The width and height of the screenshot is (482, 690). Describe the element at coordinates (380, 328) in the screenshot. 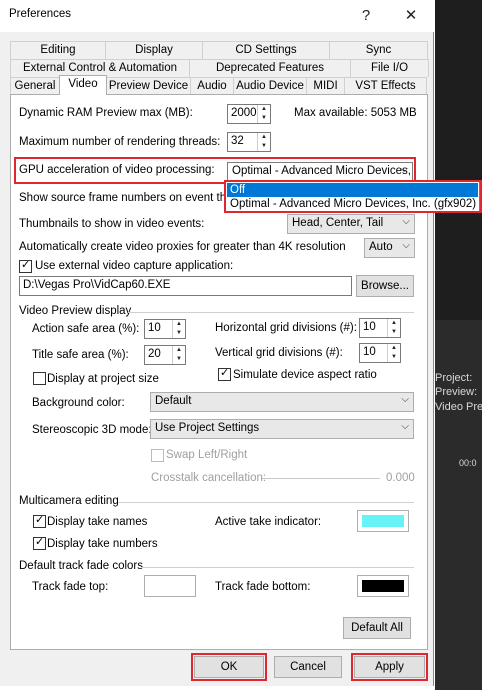

I see `h-grid-spinner: 10 ▲ ▼` at that location.